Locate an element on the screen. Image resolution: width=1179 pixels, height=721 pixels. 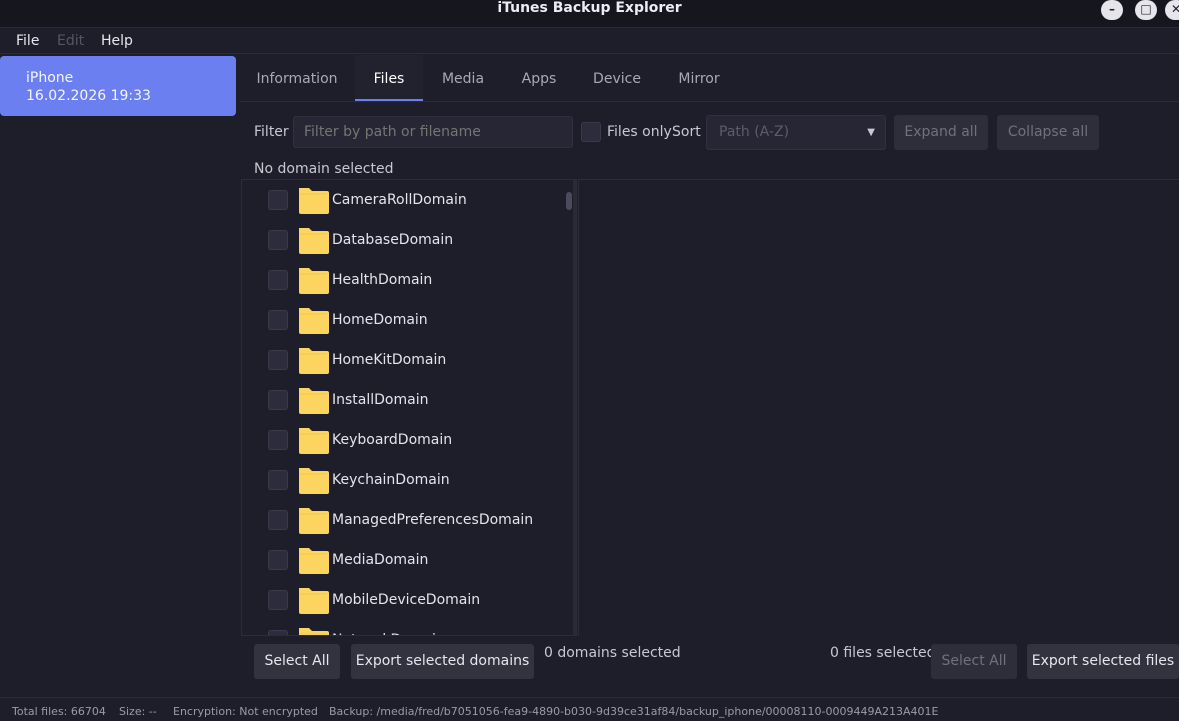
select-all-domains-button: Select All is located at coordinates (297, 661).